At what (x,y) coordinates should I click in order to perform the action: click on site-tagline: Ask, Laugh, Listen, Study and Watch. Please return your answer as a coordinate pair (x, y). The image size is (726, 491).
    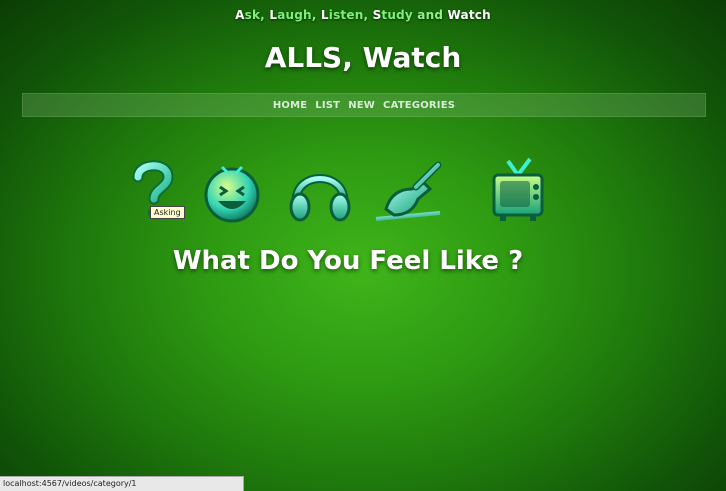
    Looking at the image, I should click on (363, 15).